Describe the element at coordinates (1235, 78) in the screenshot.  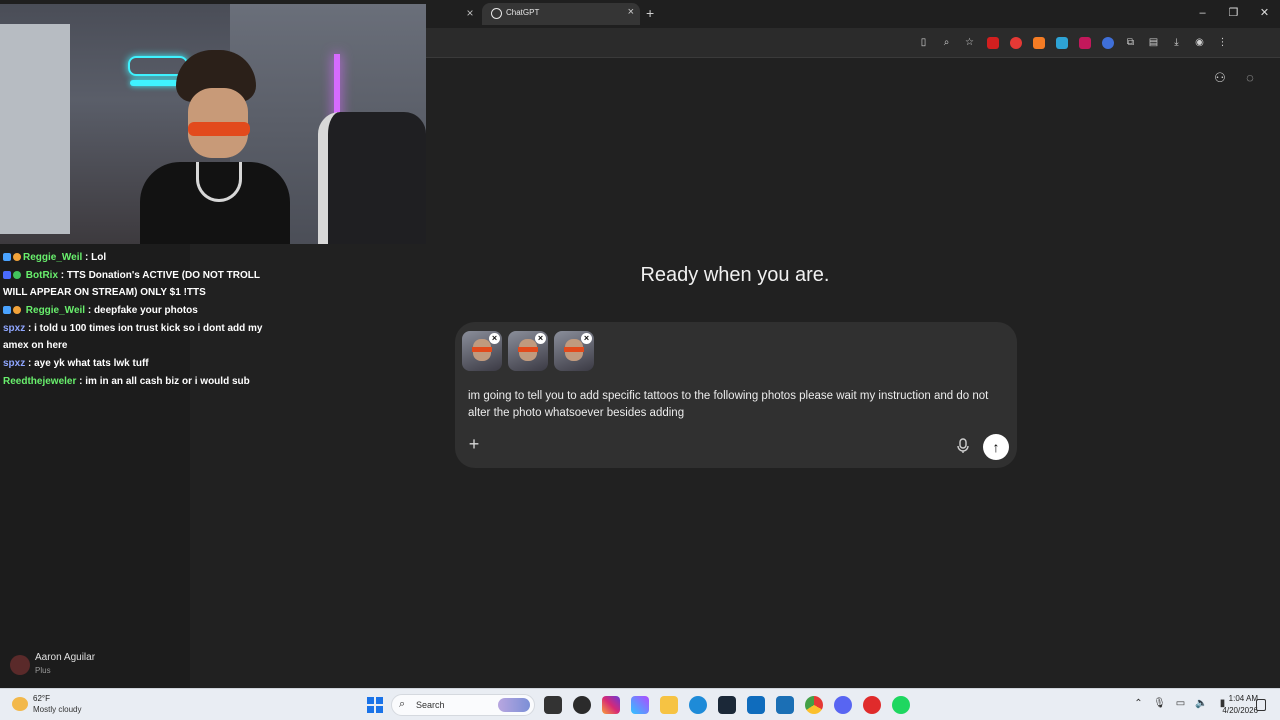
I see `chat-top-actions: ⚇ ◌` at that location.